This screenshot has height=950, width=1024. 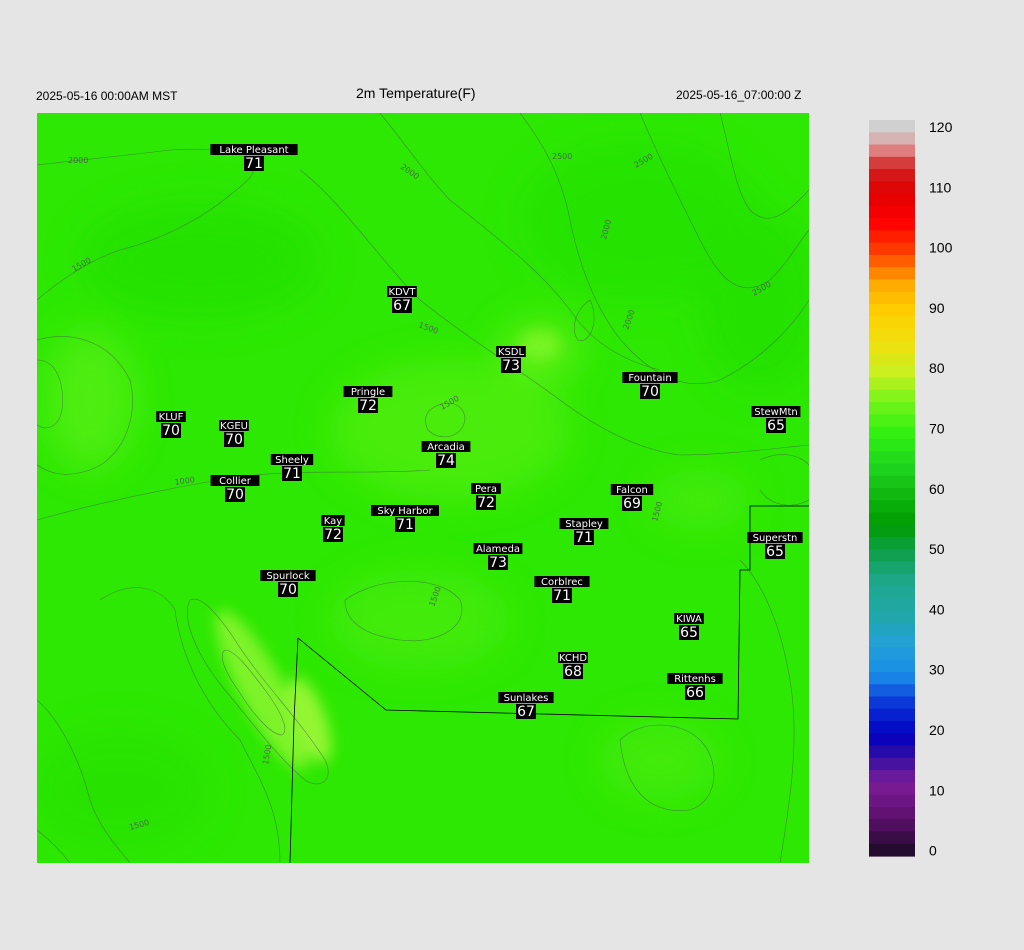 What do you see at coordinates (937, 670) in the screenshot?
I see `colorbar-tick-label: 30` at bounding box center [937, 670].